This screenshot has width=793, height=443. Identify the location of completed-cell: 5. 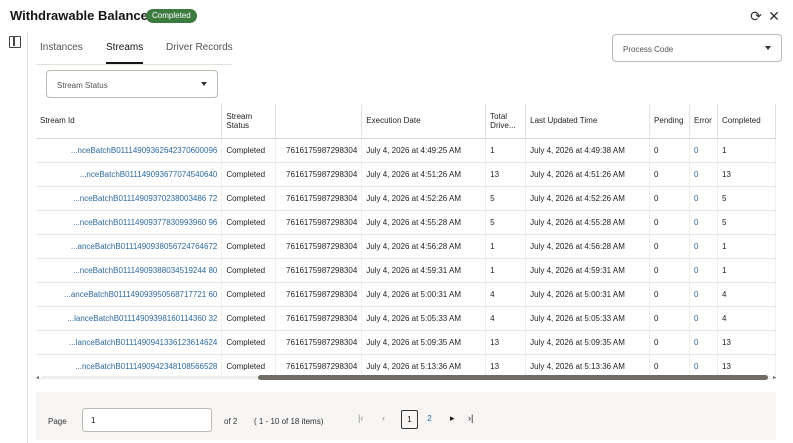
(746, 222).